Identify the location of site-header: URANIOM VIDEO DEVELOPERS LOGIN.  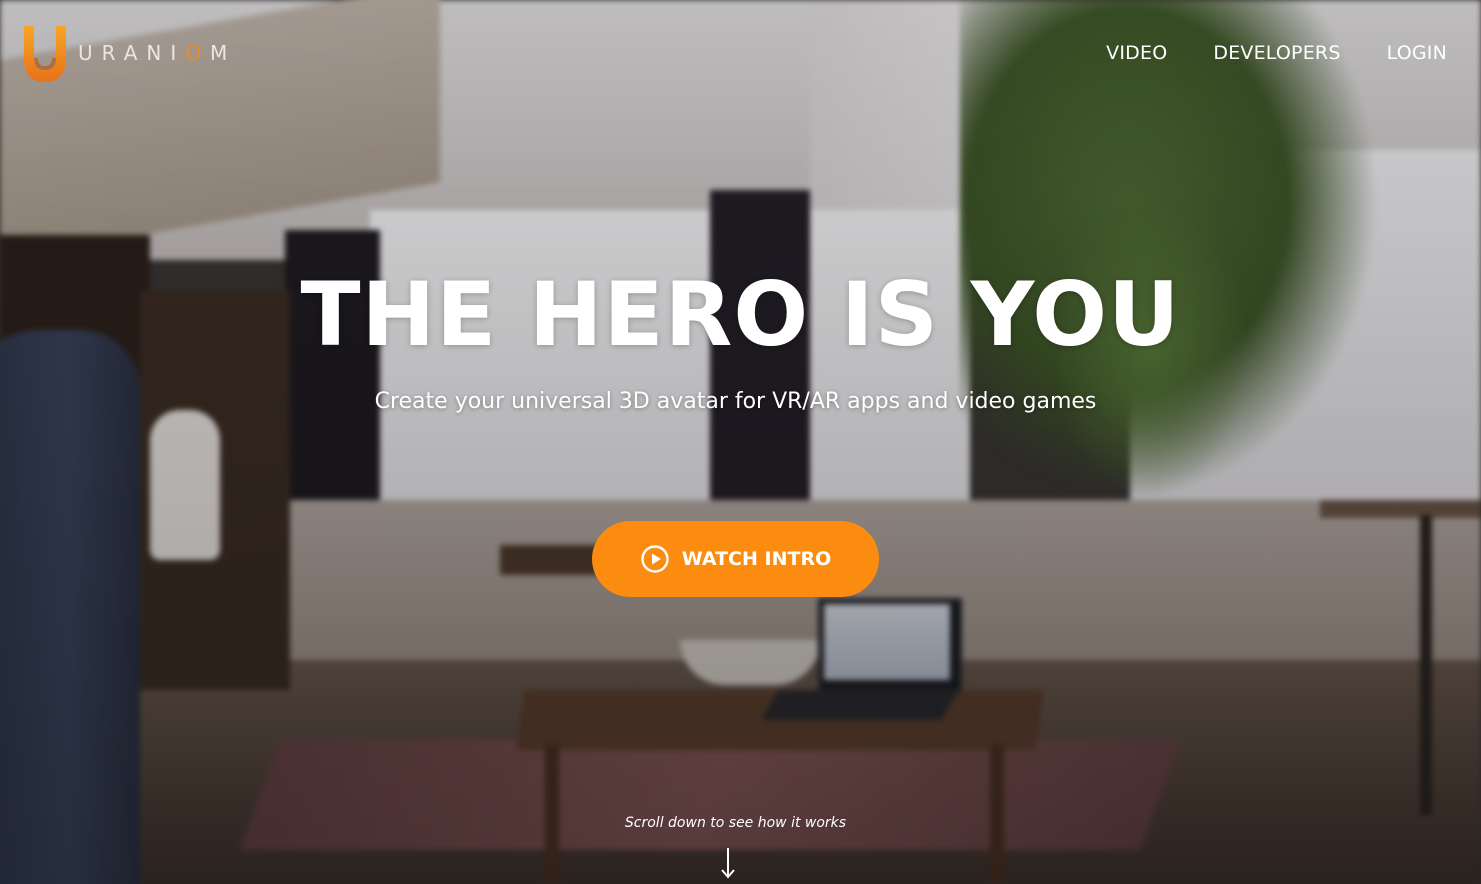
(740, 55).